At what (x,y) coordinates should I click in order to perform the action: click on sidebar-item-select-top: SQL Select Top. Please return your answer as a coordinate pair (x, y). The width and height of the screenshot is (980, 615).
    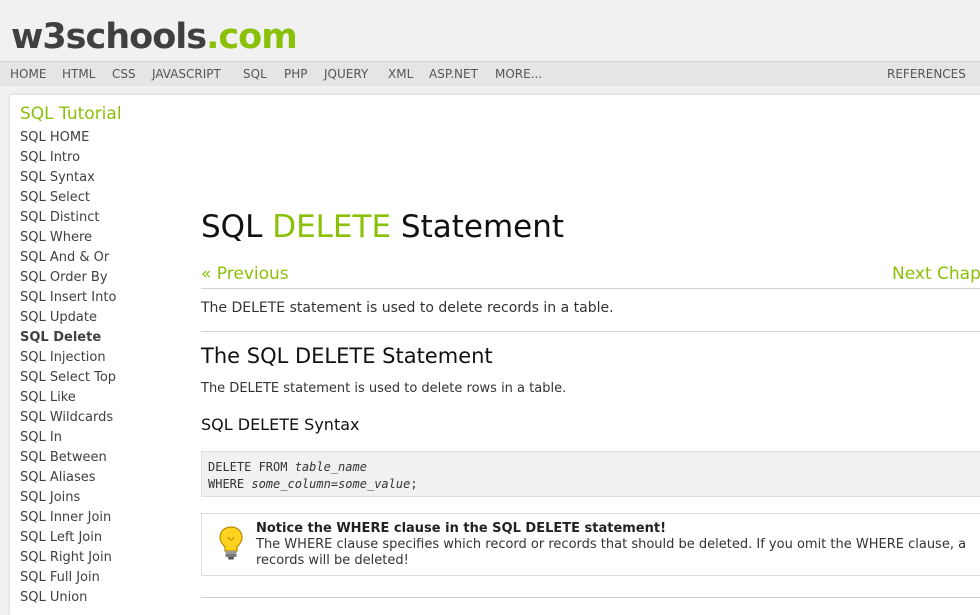
    Looking at the image, I should click on (100, 378).